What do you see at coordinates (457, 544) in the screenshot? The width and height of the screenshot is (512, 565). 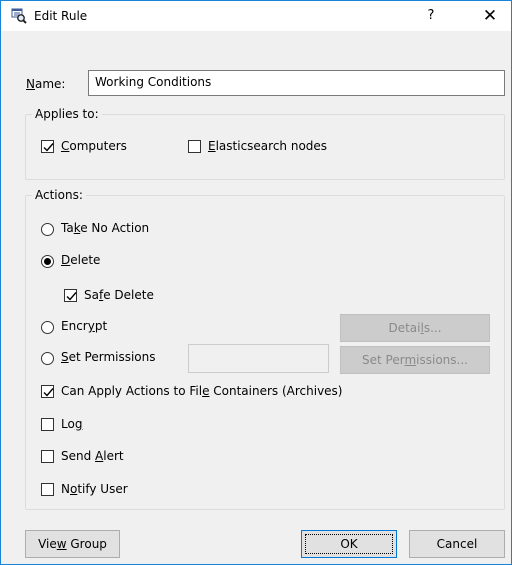 I see `cancel-button: Cancel` at bounding box center [457, 544].